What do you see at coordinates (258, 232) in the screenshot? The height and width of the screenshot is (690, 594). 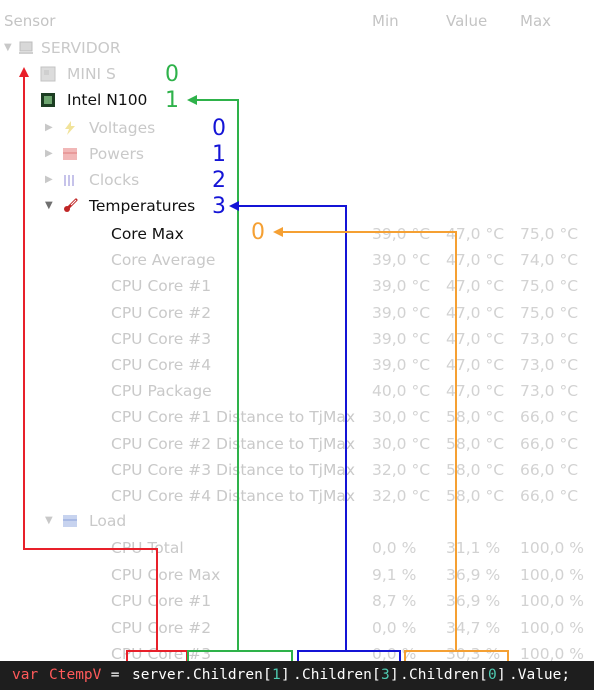 I see `index-label-core-max: 0` at bounding box center [258, 232].